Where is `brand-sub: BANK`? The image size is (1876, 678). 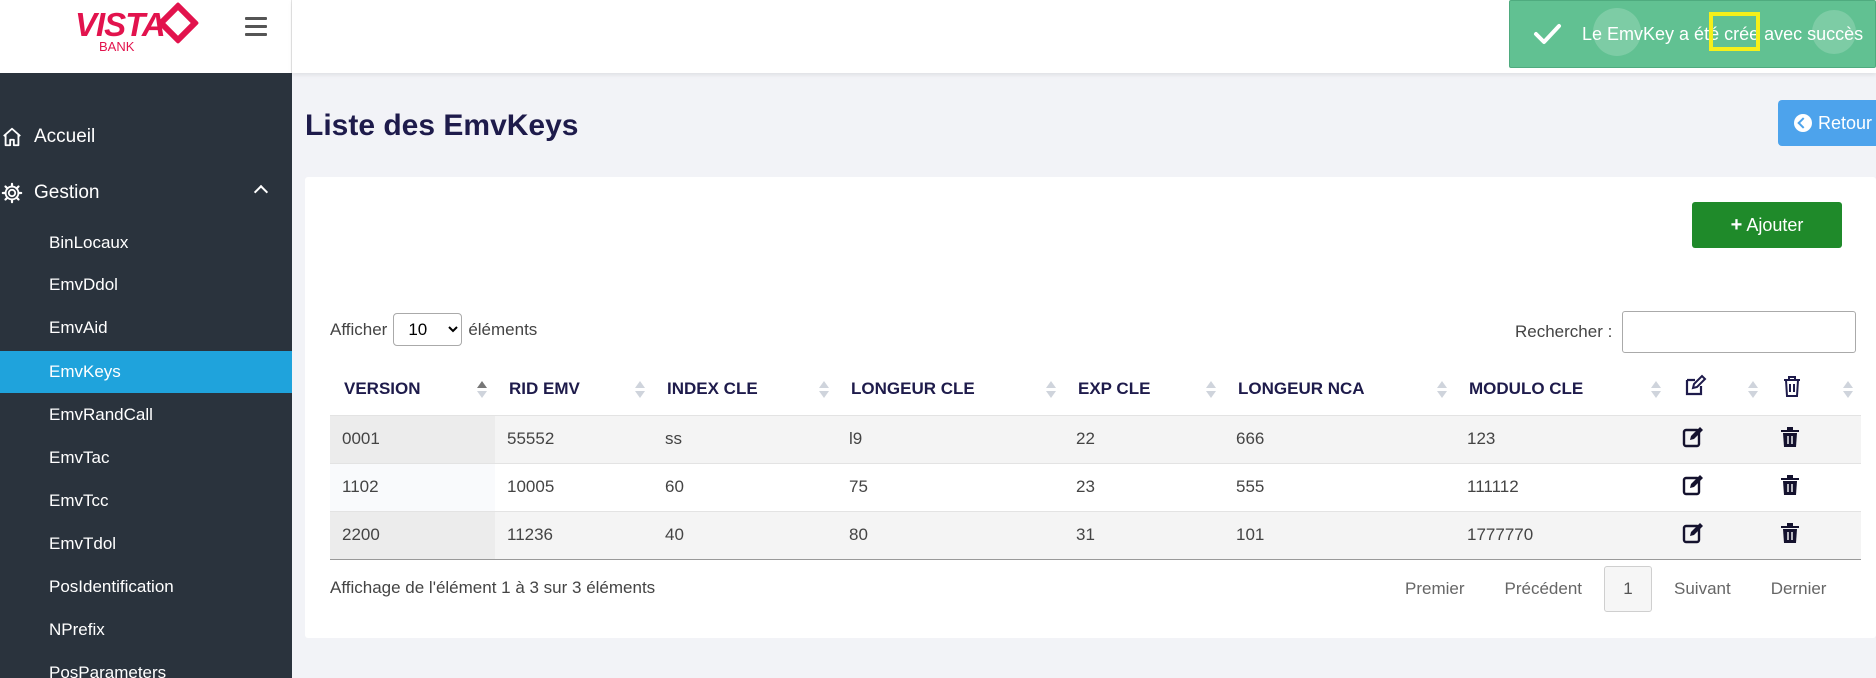 brand-sub: BANK is located at coordinates (117, 46).